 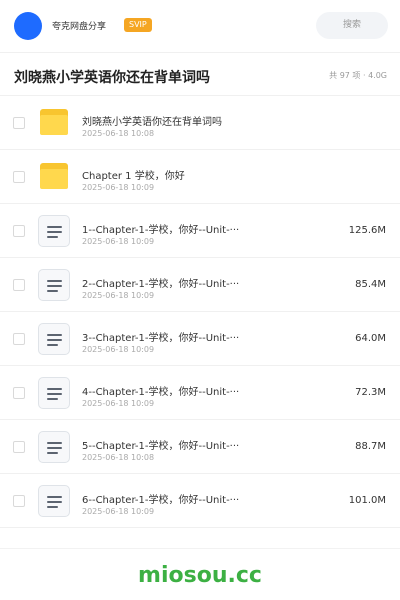 What do you see at coordinates (161, 338) in the screenshot?
I see `file-name: 3--Chapter-1-学校，你好--Unit-···` at bounding box center [161, 338].